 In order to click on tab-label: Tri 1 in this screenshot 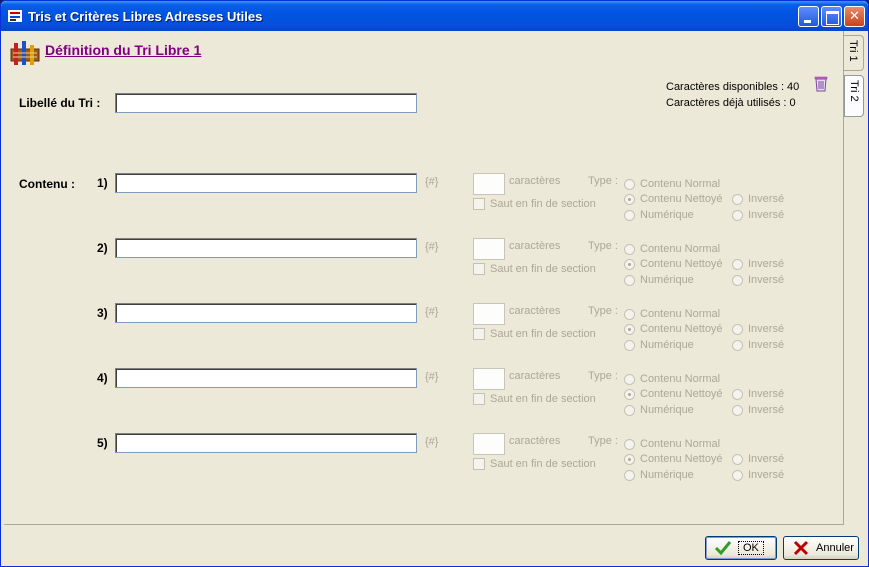, I will do `click(853, 51)`.